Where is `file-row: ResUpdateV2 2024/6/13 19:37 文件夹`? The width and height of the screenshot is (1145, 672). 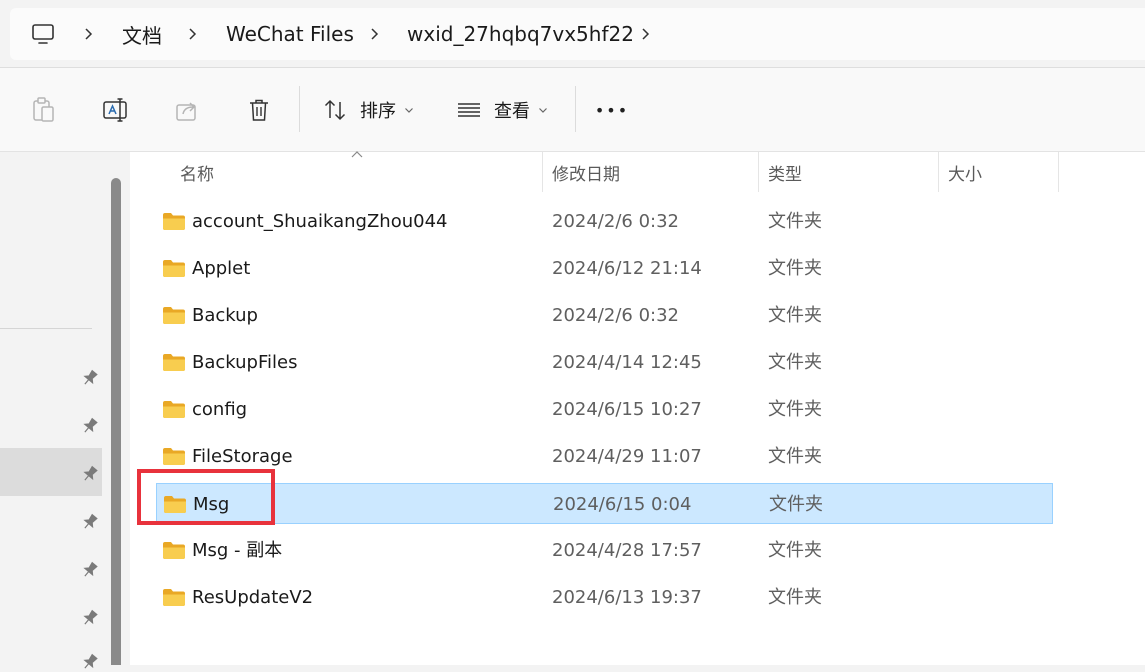
file-row: ResUpdateV2 2024/6/13 19:37 文件夹 is located at coordinates (604, 597).